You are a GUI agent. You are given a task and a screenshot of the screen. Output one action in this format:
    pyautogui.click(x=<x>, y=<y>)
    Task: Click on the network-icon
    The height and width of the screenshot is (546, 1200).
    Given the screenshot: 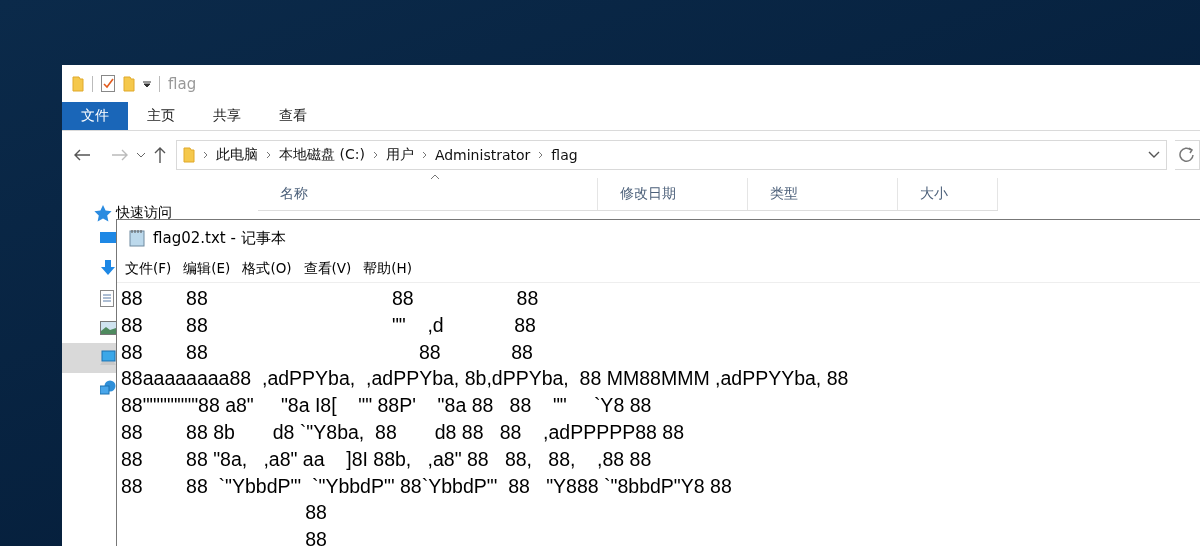 What is the action you would take?
    pyautogui.click(x=108, y=388)
    